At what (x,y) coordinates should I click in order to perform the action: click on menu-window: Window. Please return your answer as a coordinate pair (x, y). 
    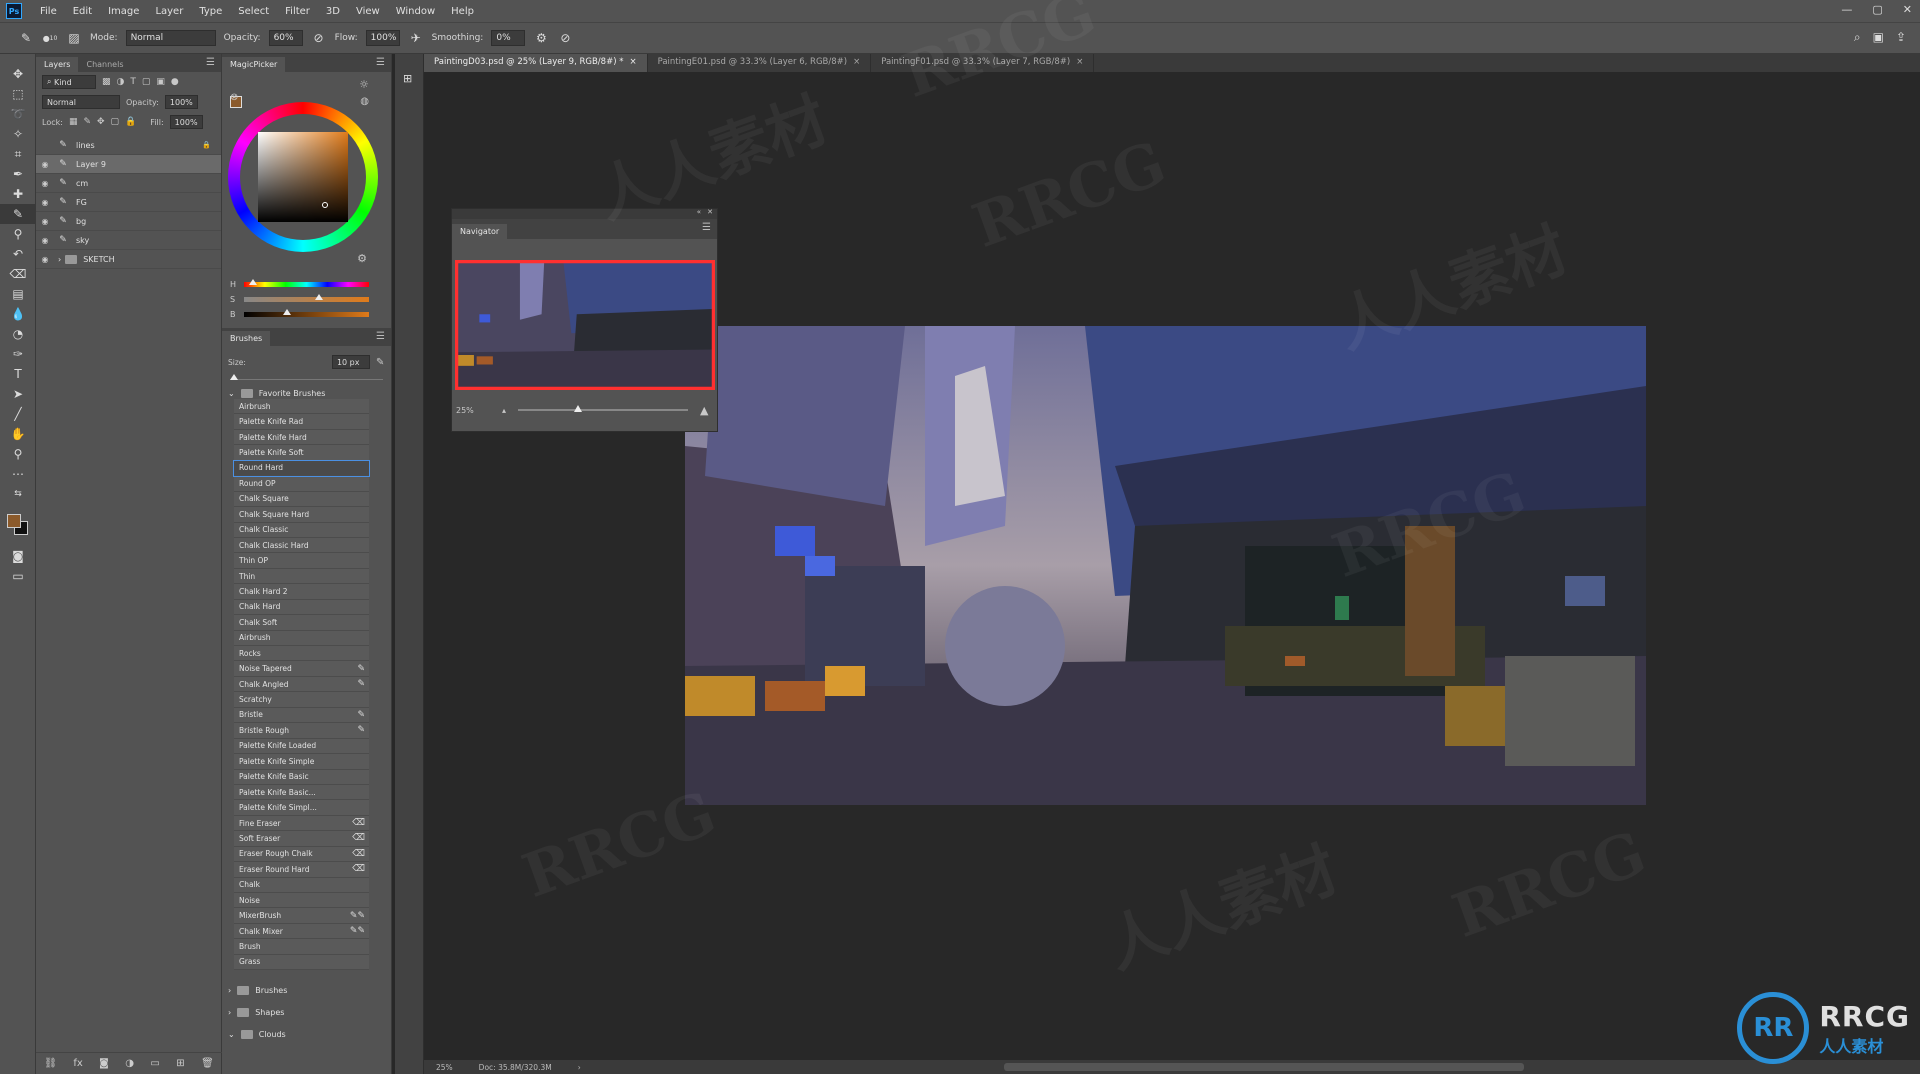
    Looking at the image, I should click on (415, 11).